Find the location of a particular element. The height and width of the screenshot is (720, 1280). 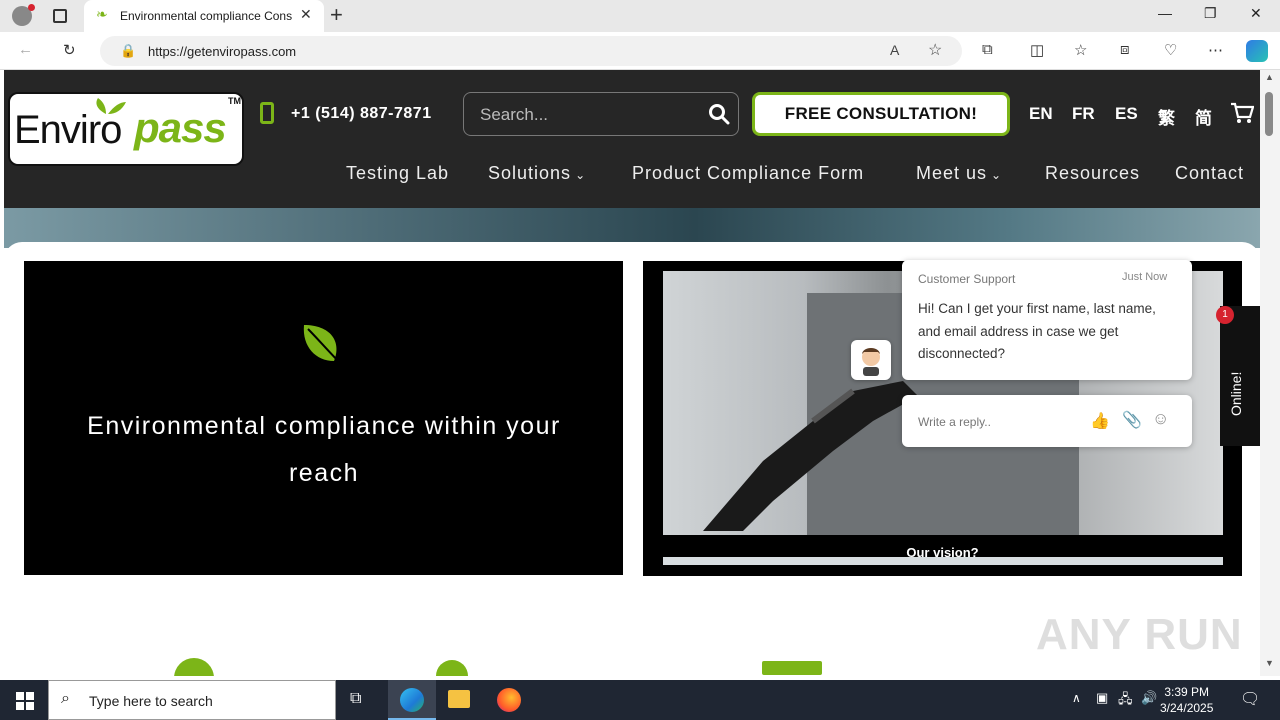

anyrun-watermark: ANY RUN is located at coordinates (1139, 634).